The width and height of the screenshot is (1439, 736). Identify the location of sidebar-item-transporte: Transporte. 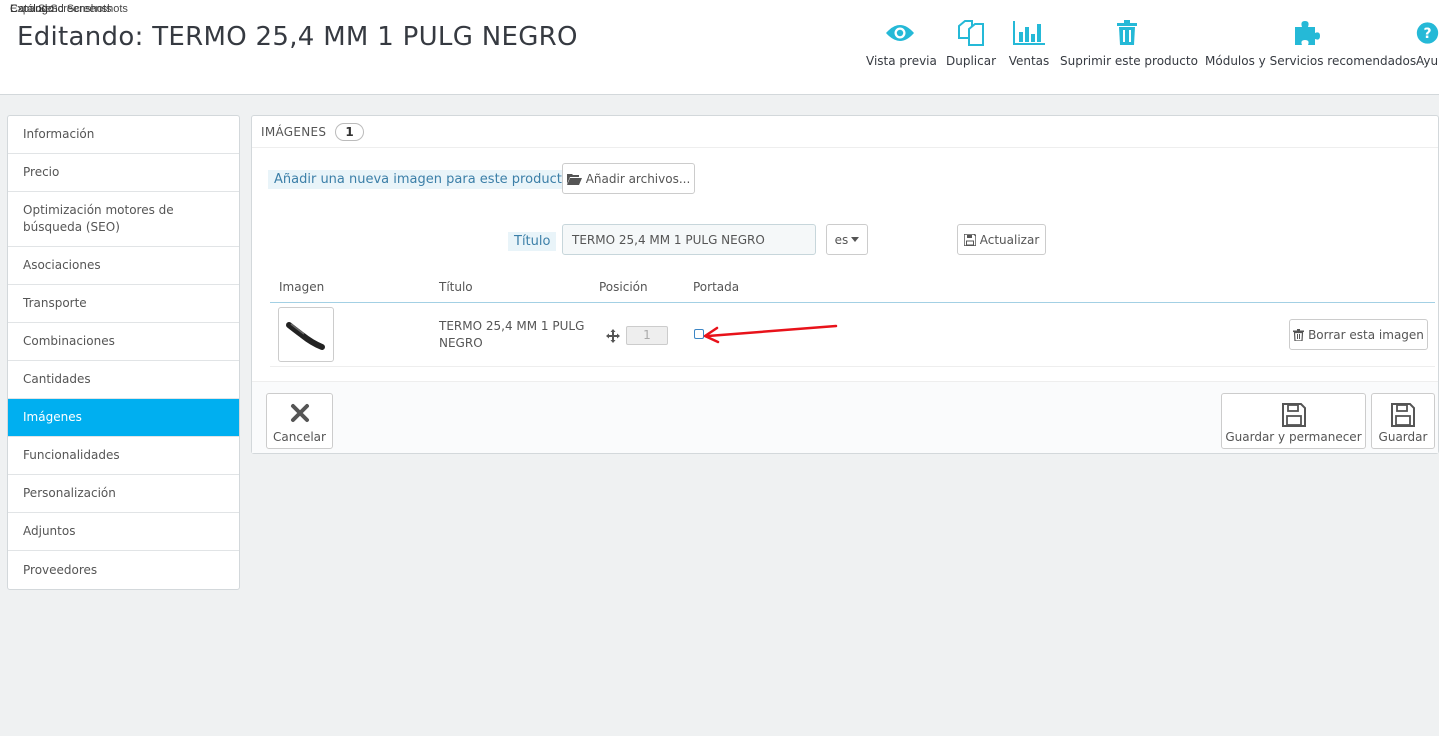
(123, 304).